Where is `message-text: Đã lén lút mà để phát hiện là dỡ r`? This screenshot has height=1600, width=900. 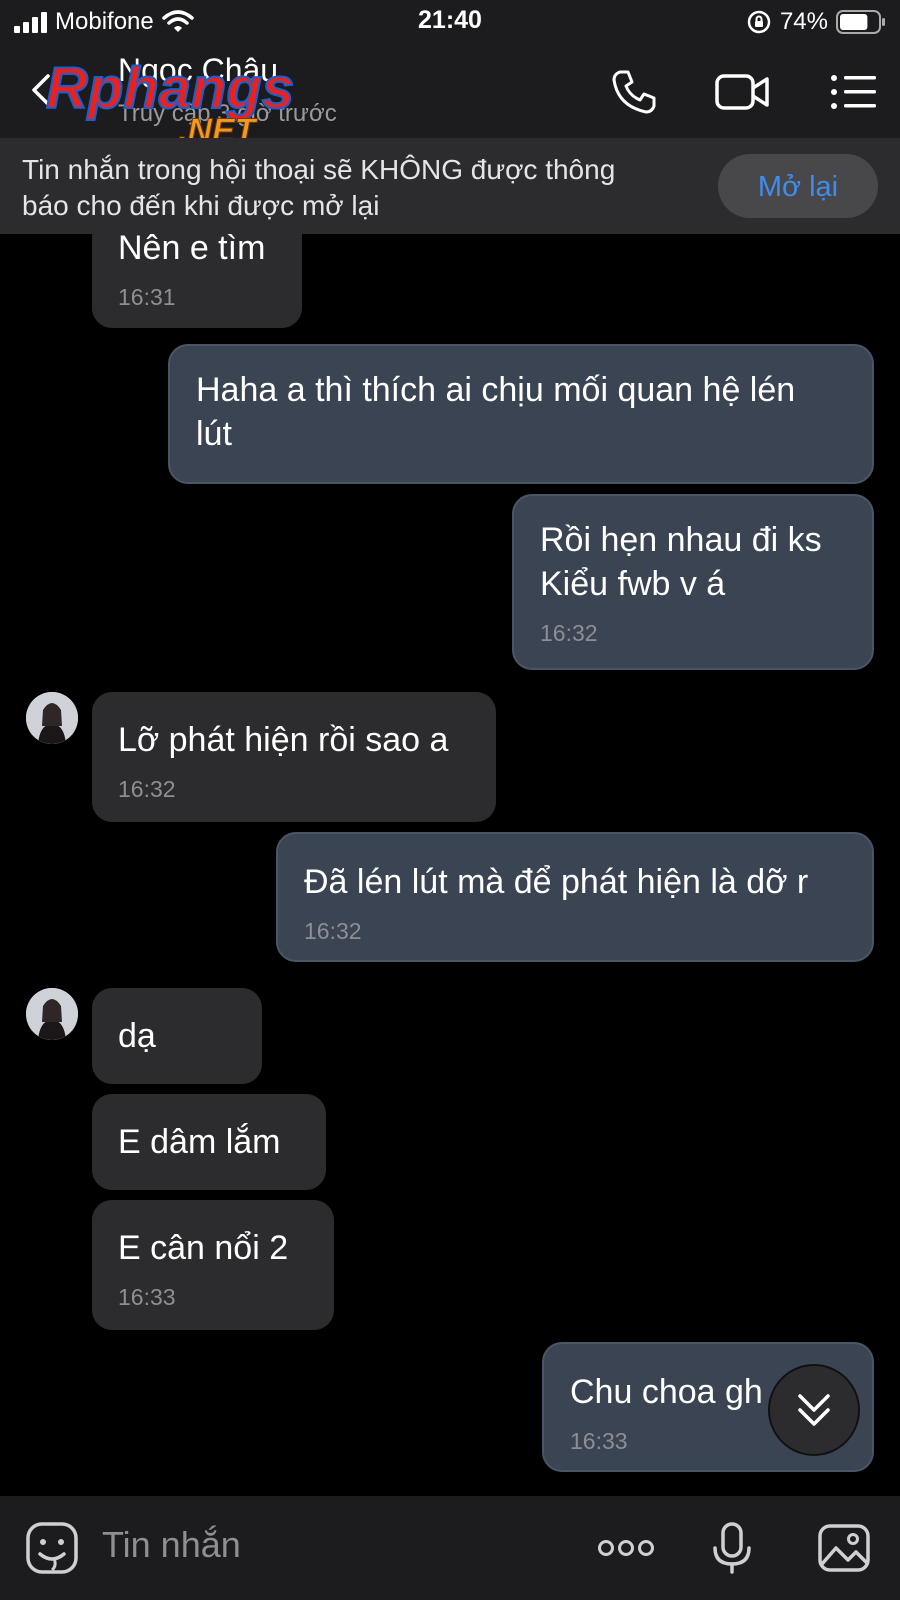 message-text: Đã lén lút mà để phát hiện là dỡ r is located at coordinates (556, 882).